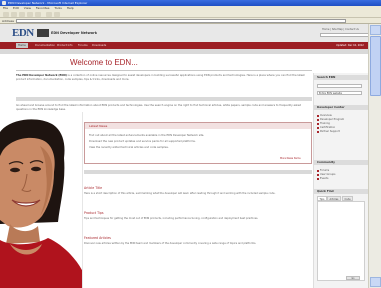 This screenshot has height=288, width=381. What do you see at coordinates (38, 14) in the screenshot?
I see `home-button` at bounding box center [38, 14].